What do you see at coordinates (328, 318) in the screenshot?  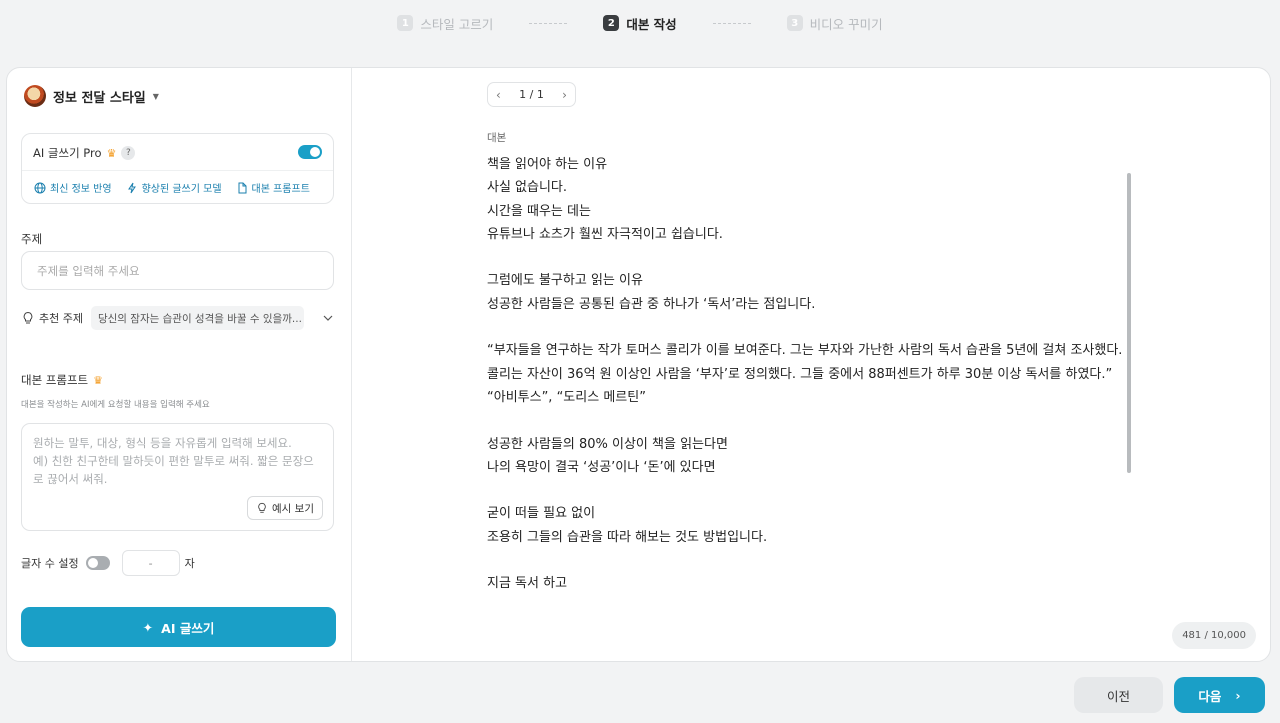 I see `chevron-down-icon` at bounding box center [328, 318].